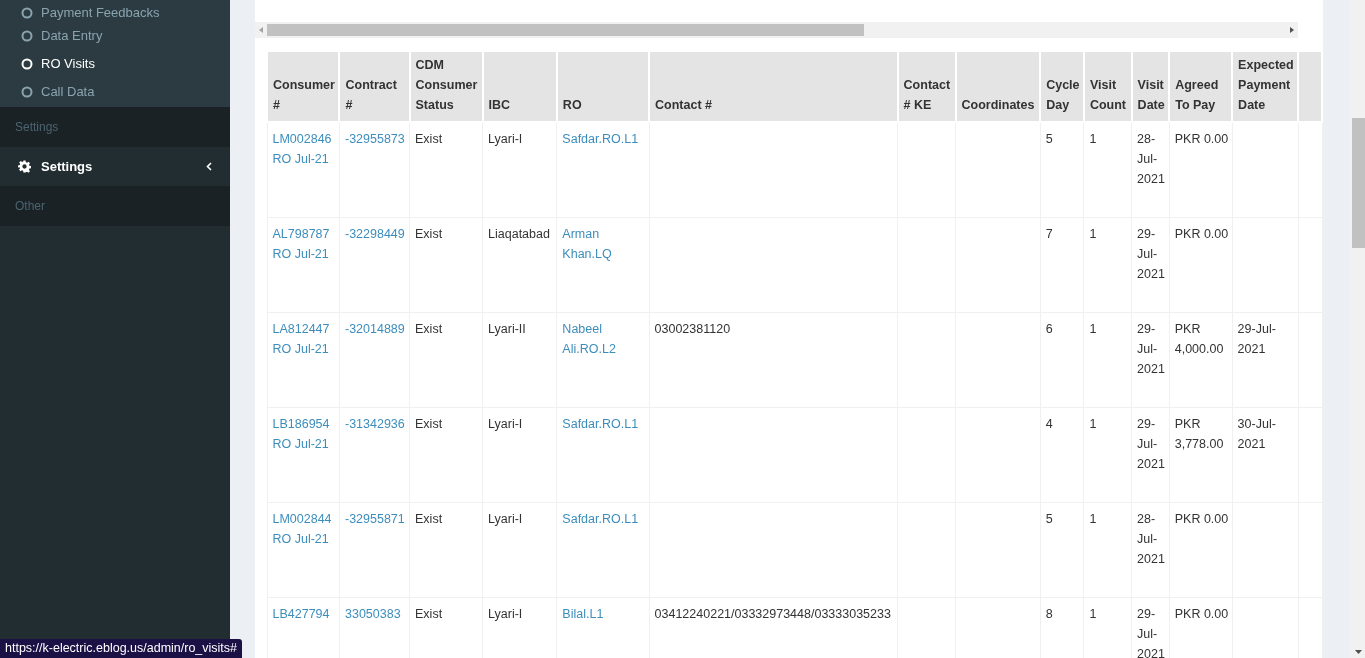  Describe the element at coordinates (375, 423) in the screenshot. I see `table-link: -31342936` at that location.